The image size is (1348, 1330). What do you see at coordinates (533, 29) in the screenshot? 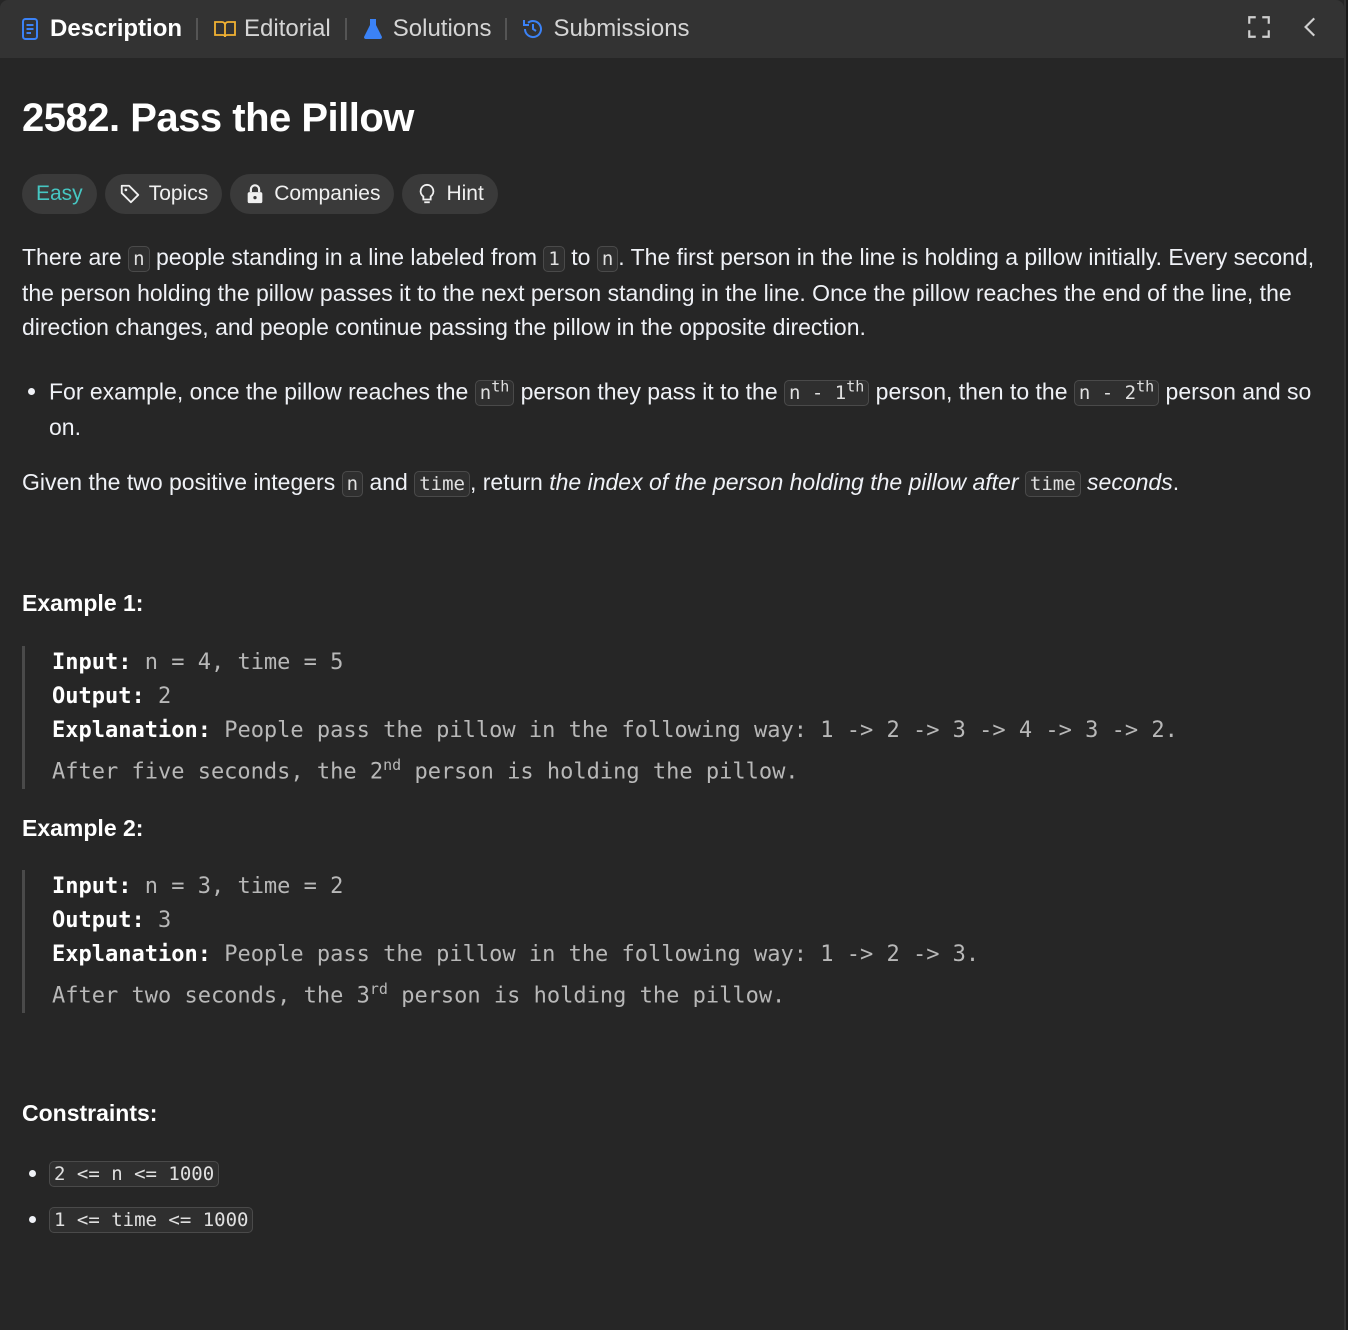
I see `history-icon` at bounding box center [533, 29].